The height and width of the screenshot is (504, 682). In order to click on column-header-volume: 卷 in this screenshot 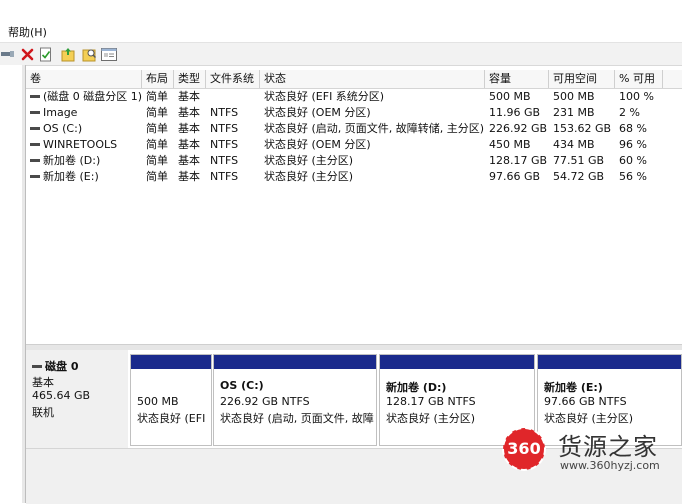, I will do `click(84, 79)`.